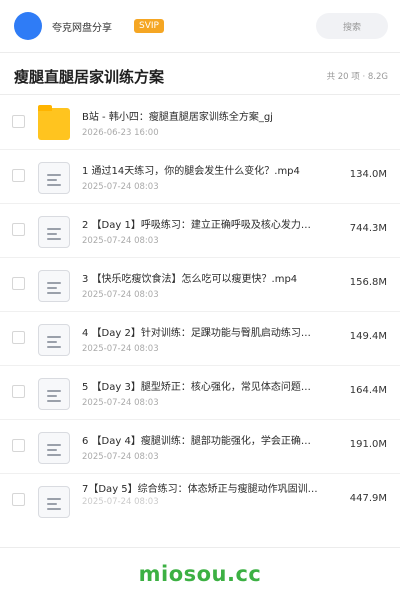 The width and height of the screenshot is (400, 600). Describe the element at coordinates (200, 76) in the screenshot. I see `title-bar: 瘦腿直腿居家训练方案 共 20 项 · 8.2G` at that location.